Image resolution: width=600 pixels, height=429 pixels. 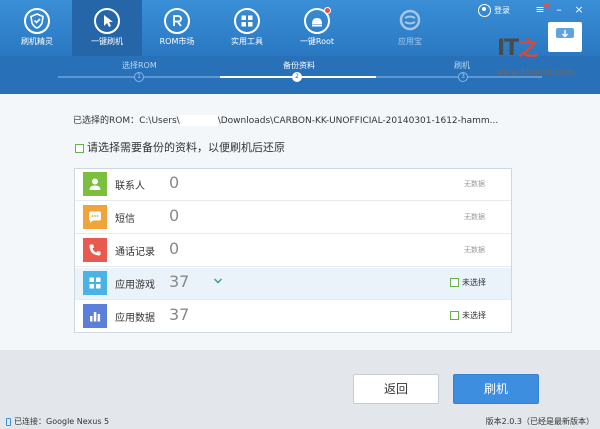 I want to click on backup-hint: 请选择需要备份的资料，以便刷机后还原, so click(x=180, y=147).